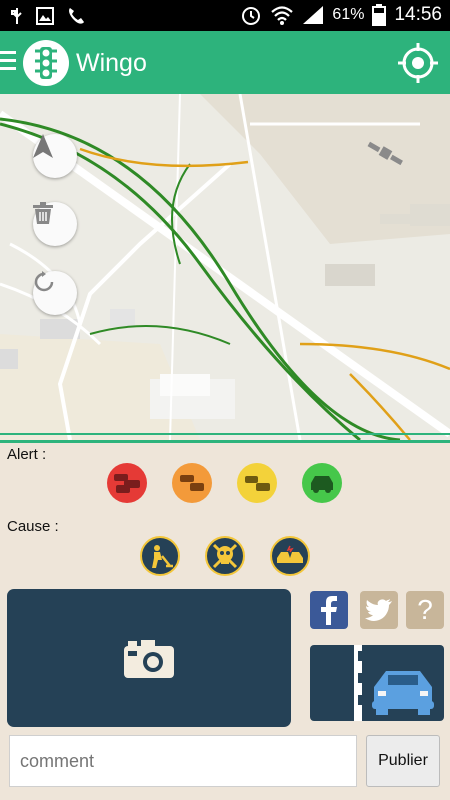 The image size is (450, 800). I want to click on map-divider, so click(225, 441).